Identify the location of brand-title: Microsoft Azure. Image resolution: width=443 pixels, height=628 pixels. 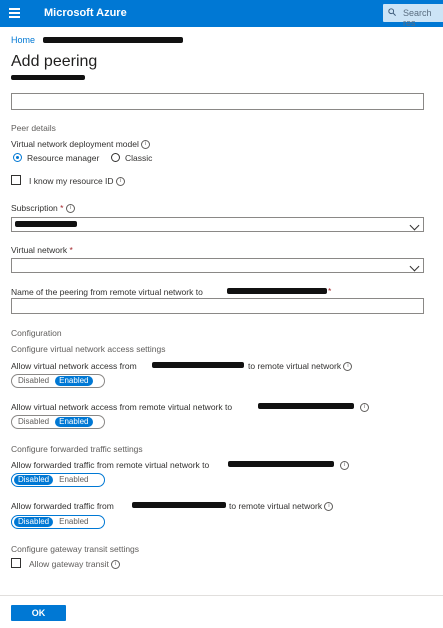
(85, 13).